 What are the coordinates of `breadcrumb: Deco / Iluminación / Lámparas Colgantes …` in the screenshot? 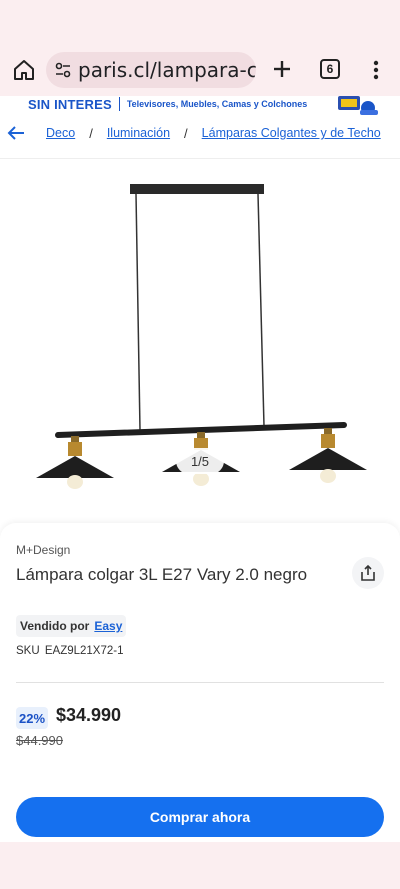 It's located at (200, 133).